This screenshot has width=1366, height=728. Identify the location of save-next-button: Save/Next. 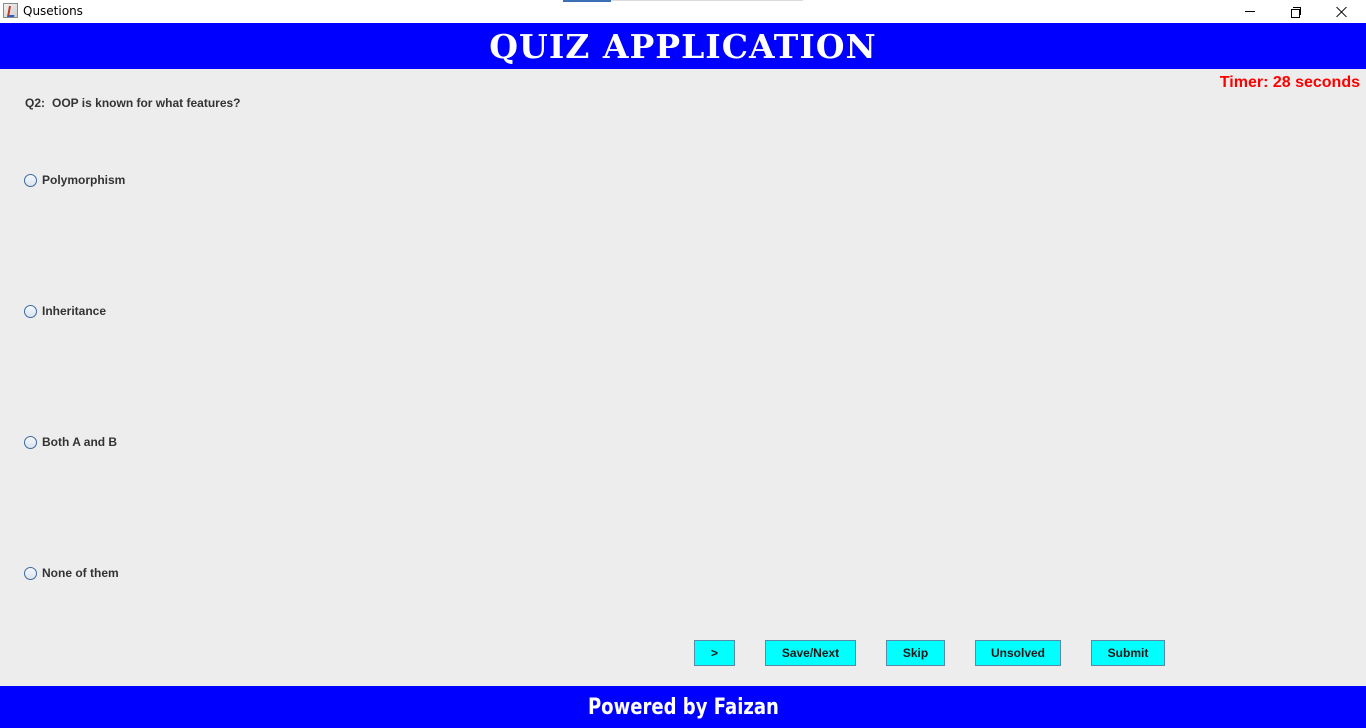
(810, 653).